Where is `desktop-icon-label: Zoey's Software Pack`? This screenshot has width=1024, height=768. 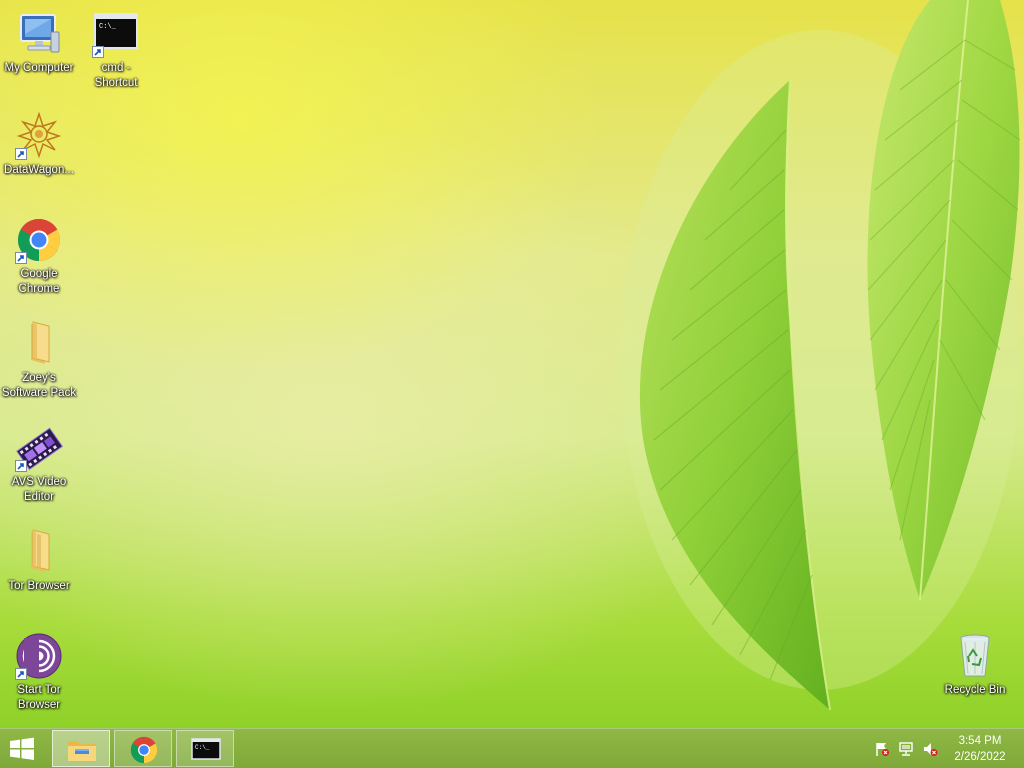
desktop-icon-label: Zoey's Software Pack is located at coordinates (39, 385).